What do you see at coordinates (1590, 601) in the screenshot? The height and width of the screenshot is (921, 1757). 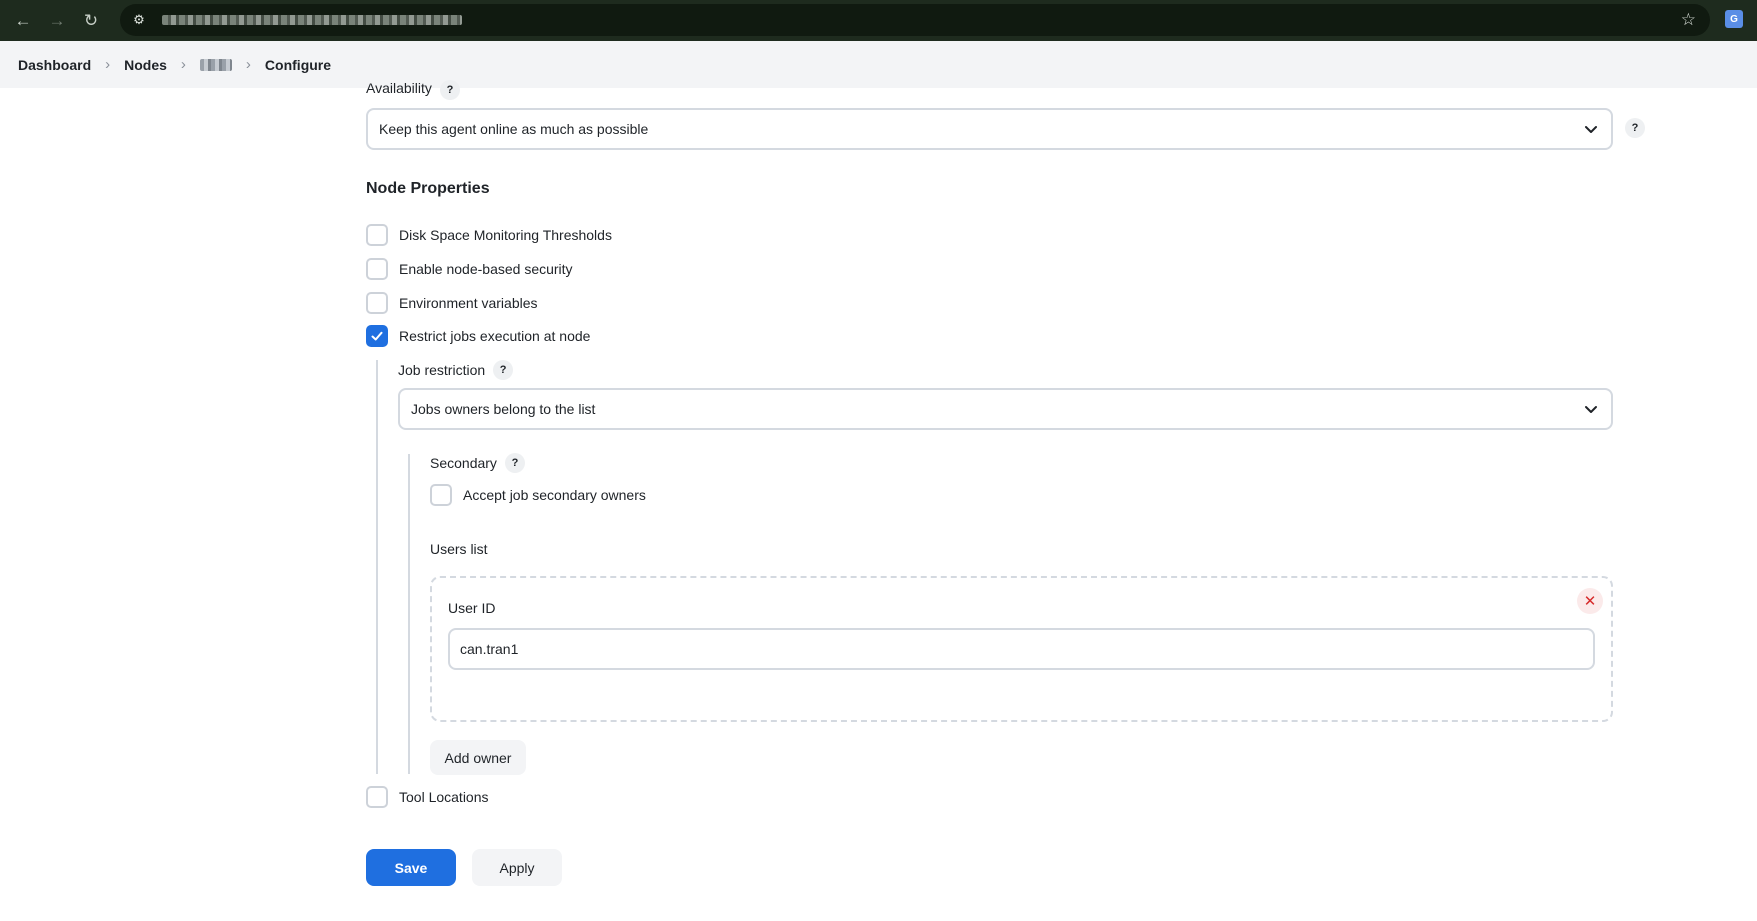 I see `remove-user-button: ✕` at bounding box center [1590, 601].